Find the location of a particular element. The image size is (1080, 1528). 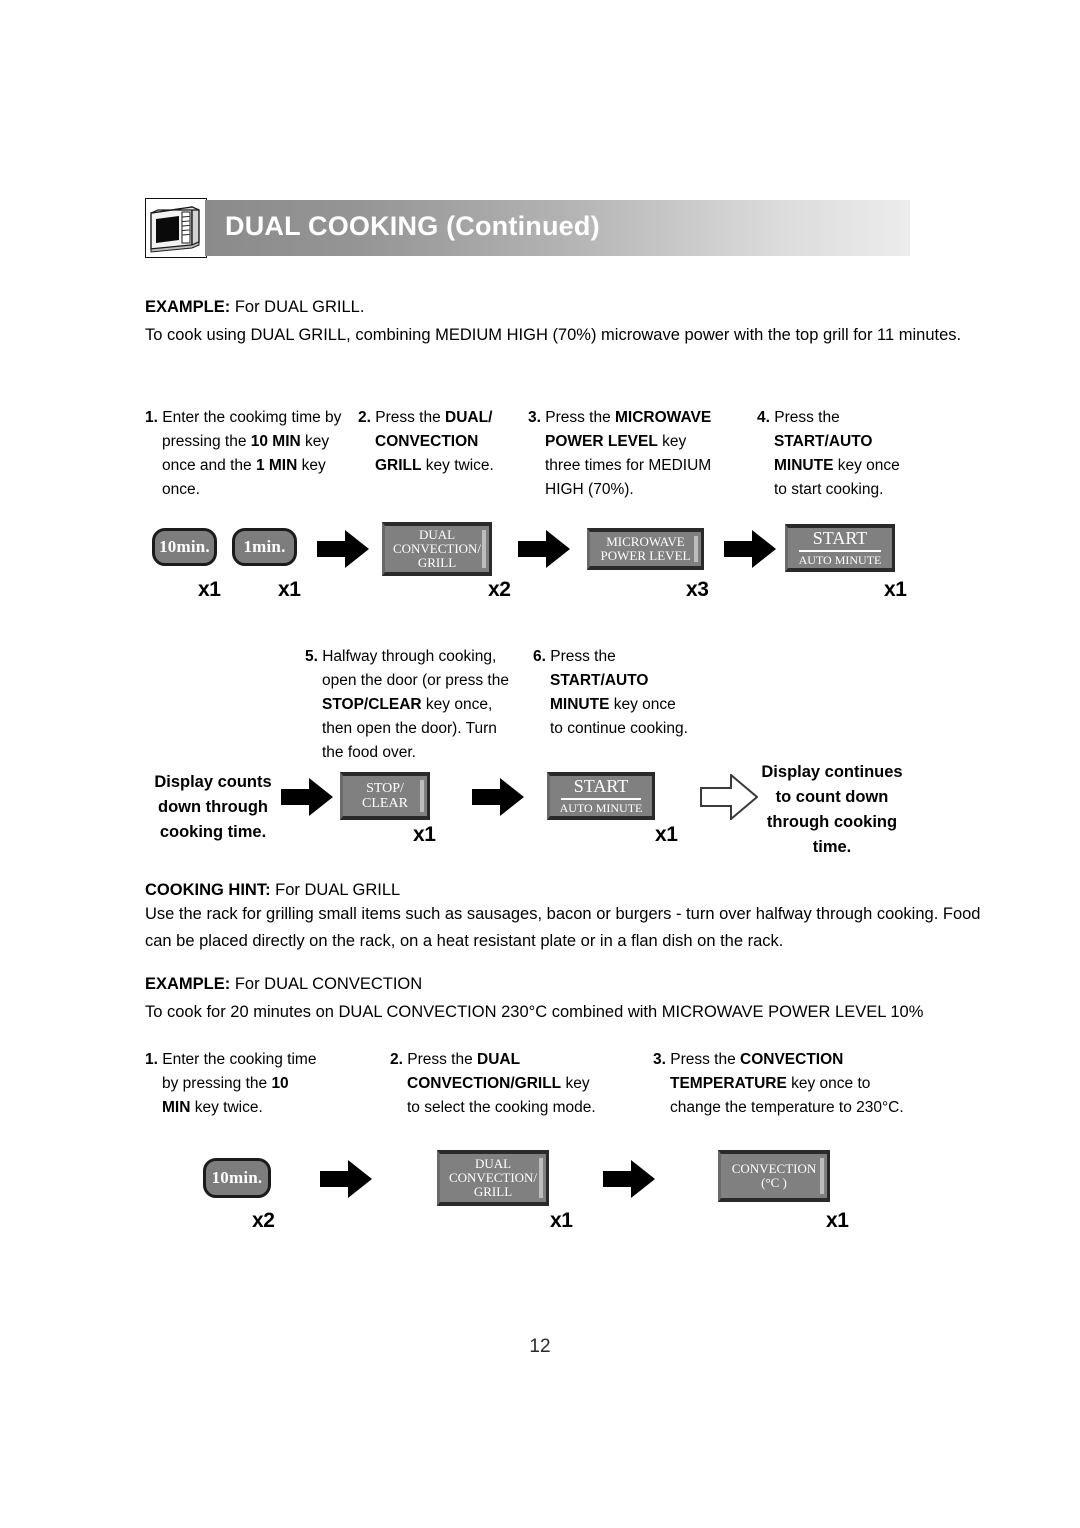

step-text: key twice. is located at coordinates (457, 465).